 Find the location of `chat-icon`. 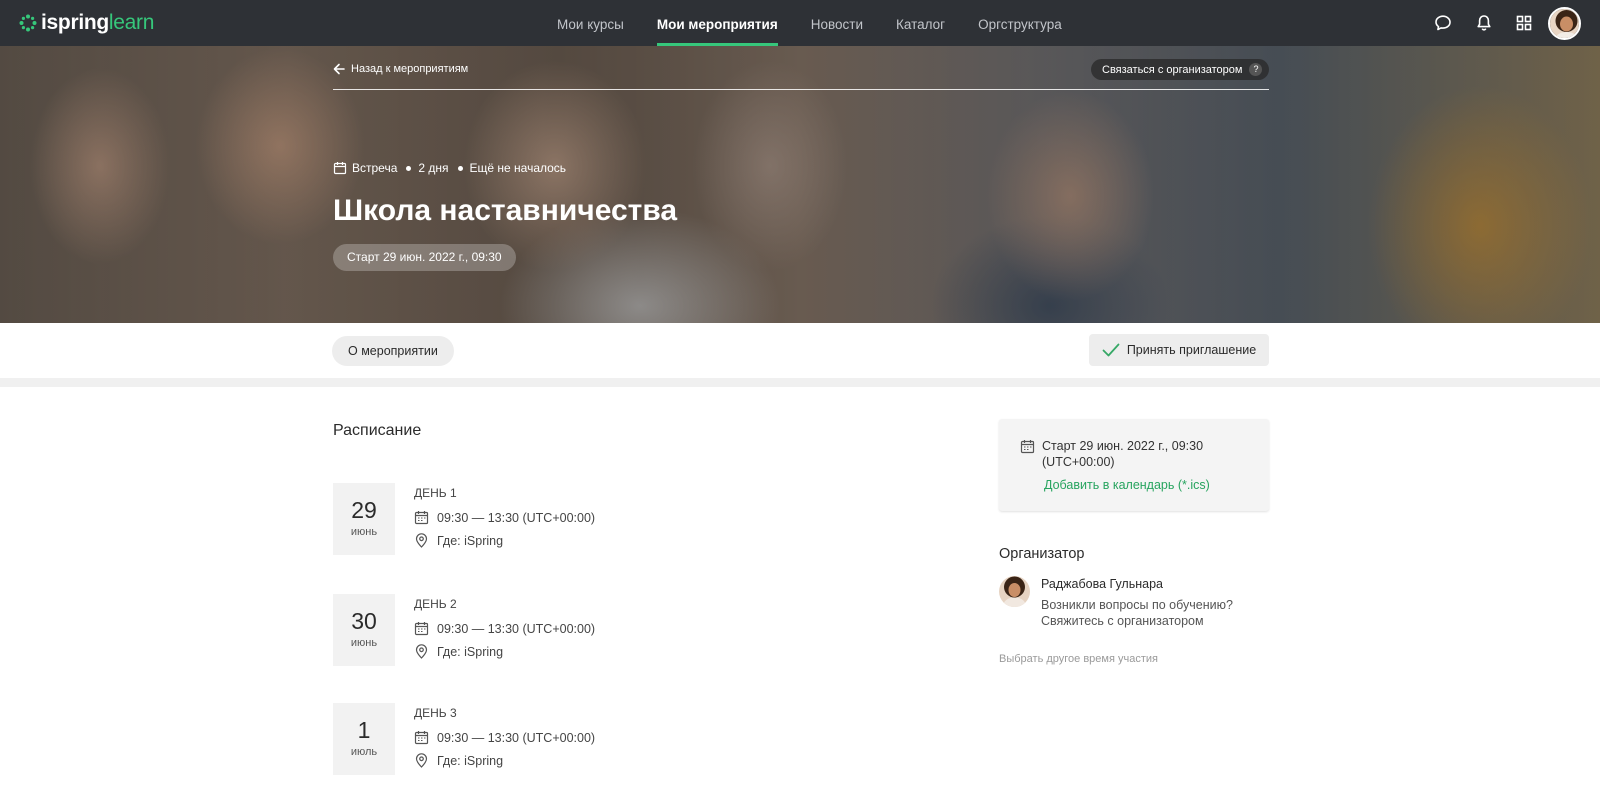

chat-icon is located at coordinates (1443, 23).